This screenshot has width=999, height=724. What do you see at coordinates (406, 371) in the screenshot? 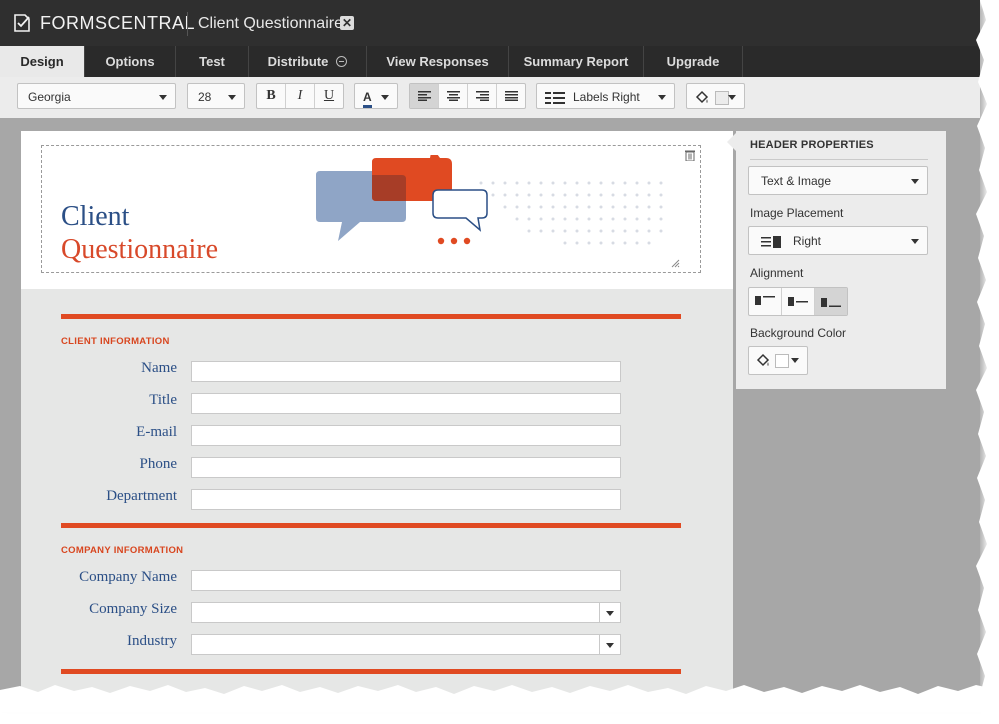
I see `name-input` at bounding box center [406, 371].